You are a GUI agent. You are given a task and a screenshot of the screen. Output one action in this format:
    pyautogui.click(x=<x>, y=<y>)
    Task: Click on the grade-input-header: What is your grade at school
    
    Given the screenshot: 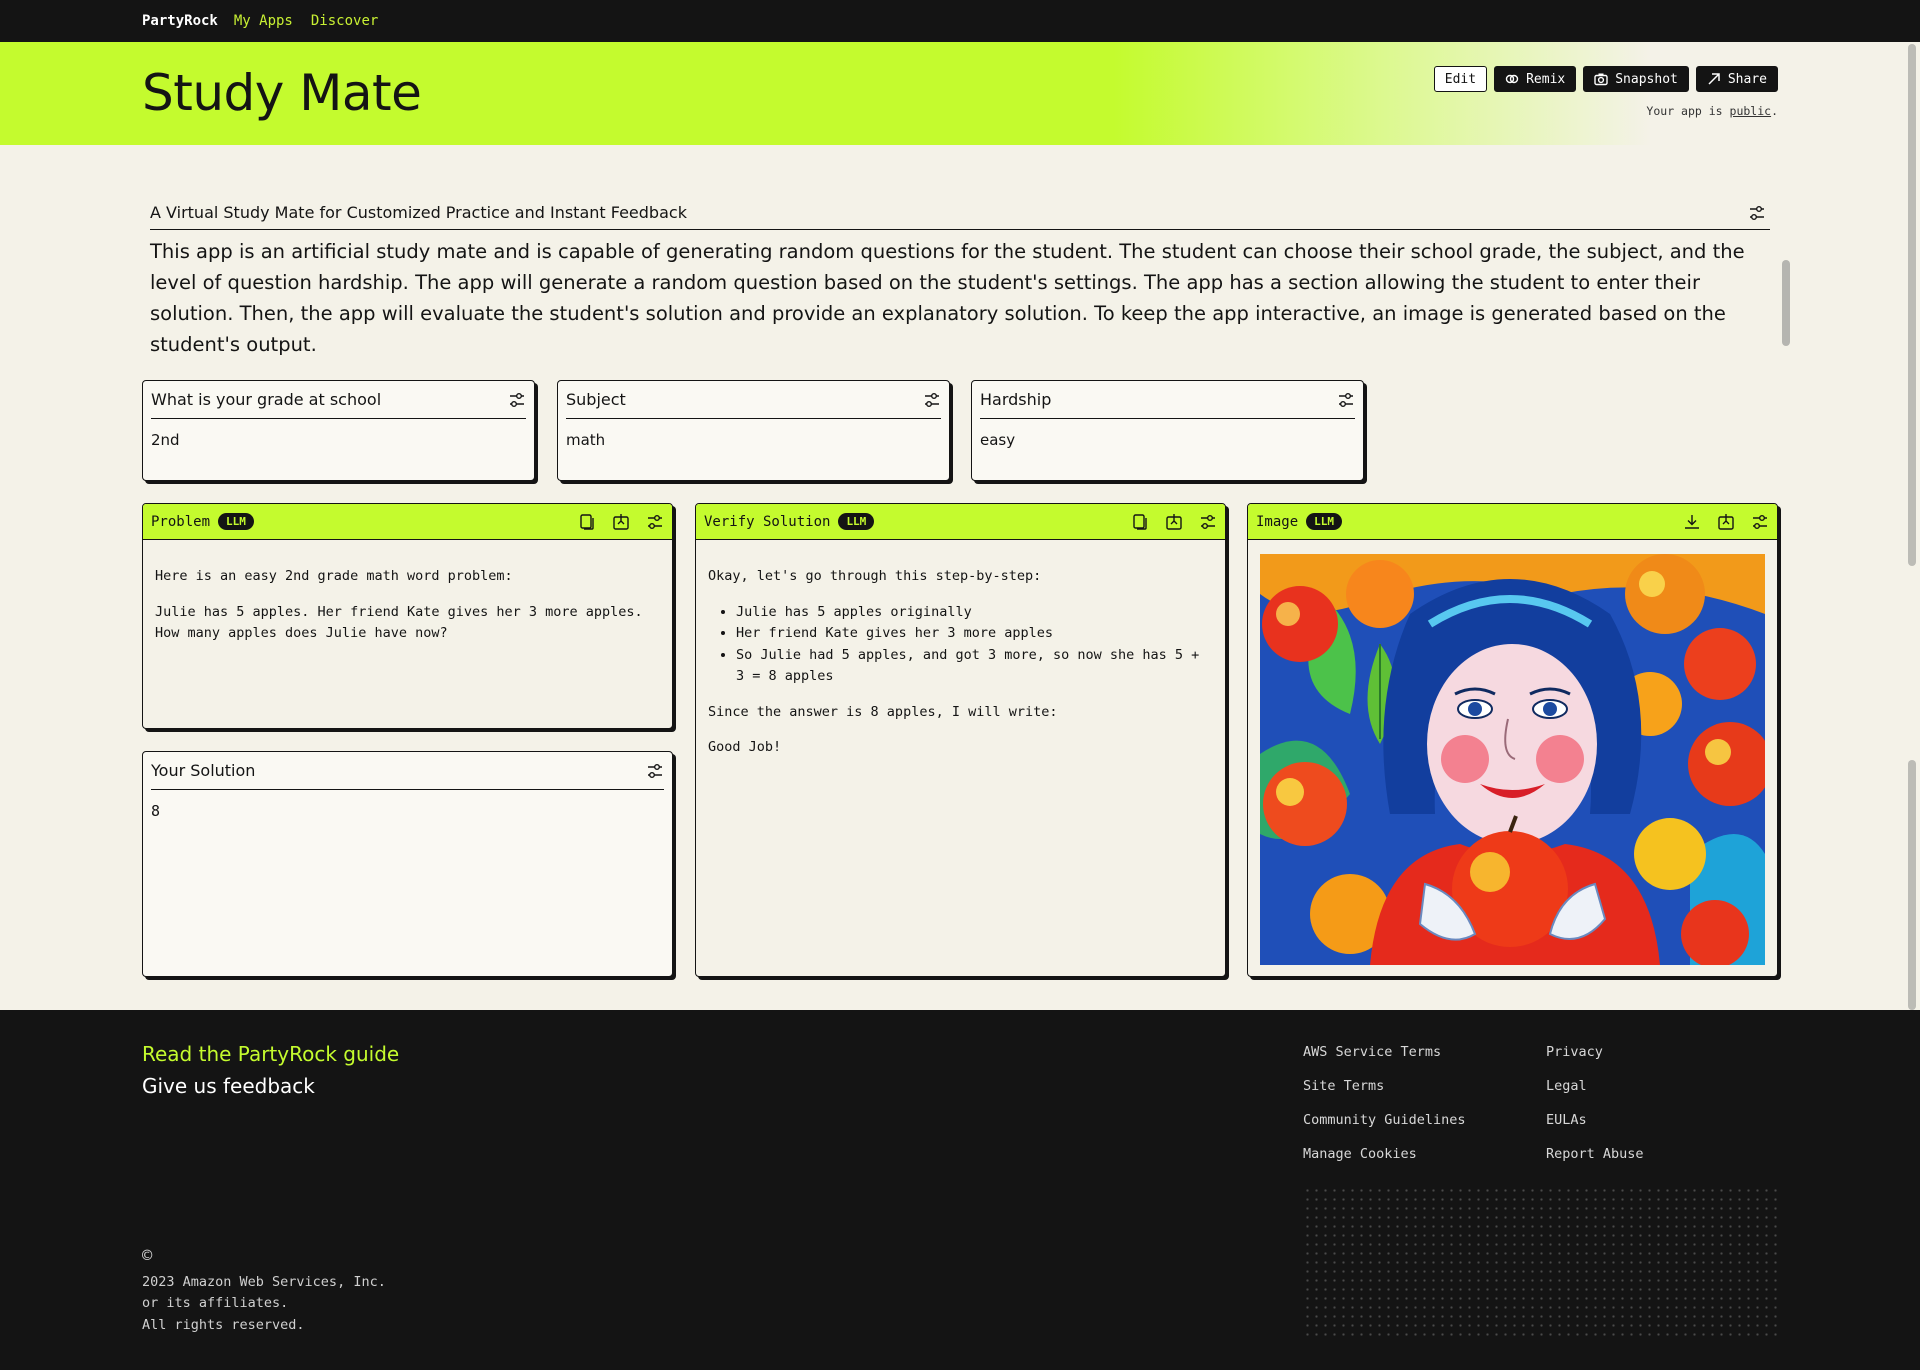 What is the action you would take?
    pyautogui.click(x=338, y=400)
    